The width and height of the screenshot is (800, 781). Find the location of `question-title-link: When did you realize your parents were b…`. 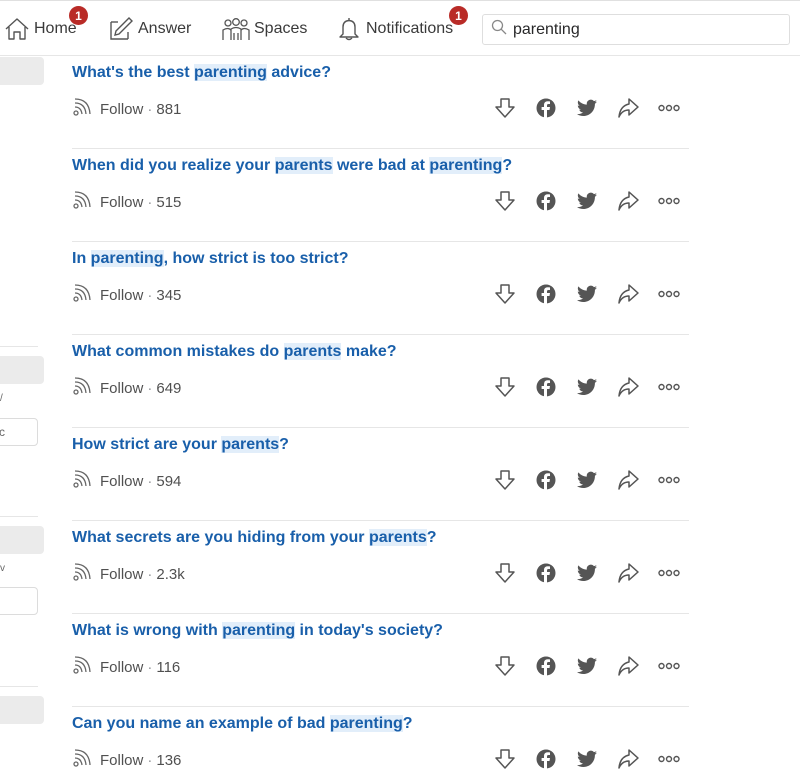

question-title-link: When did you realize your parents were b… is located at coordinates (292, 166).